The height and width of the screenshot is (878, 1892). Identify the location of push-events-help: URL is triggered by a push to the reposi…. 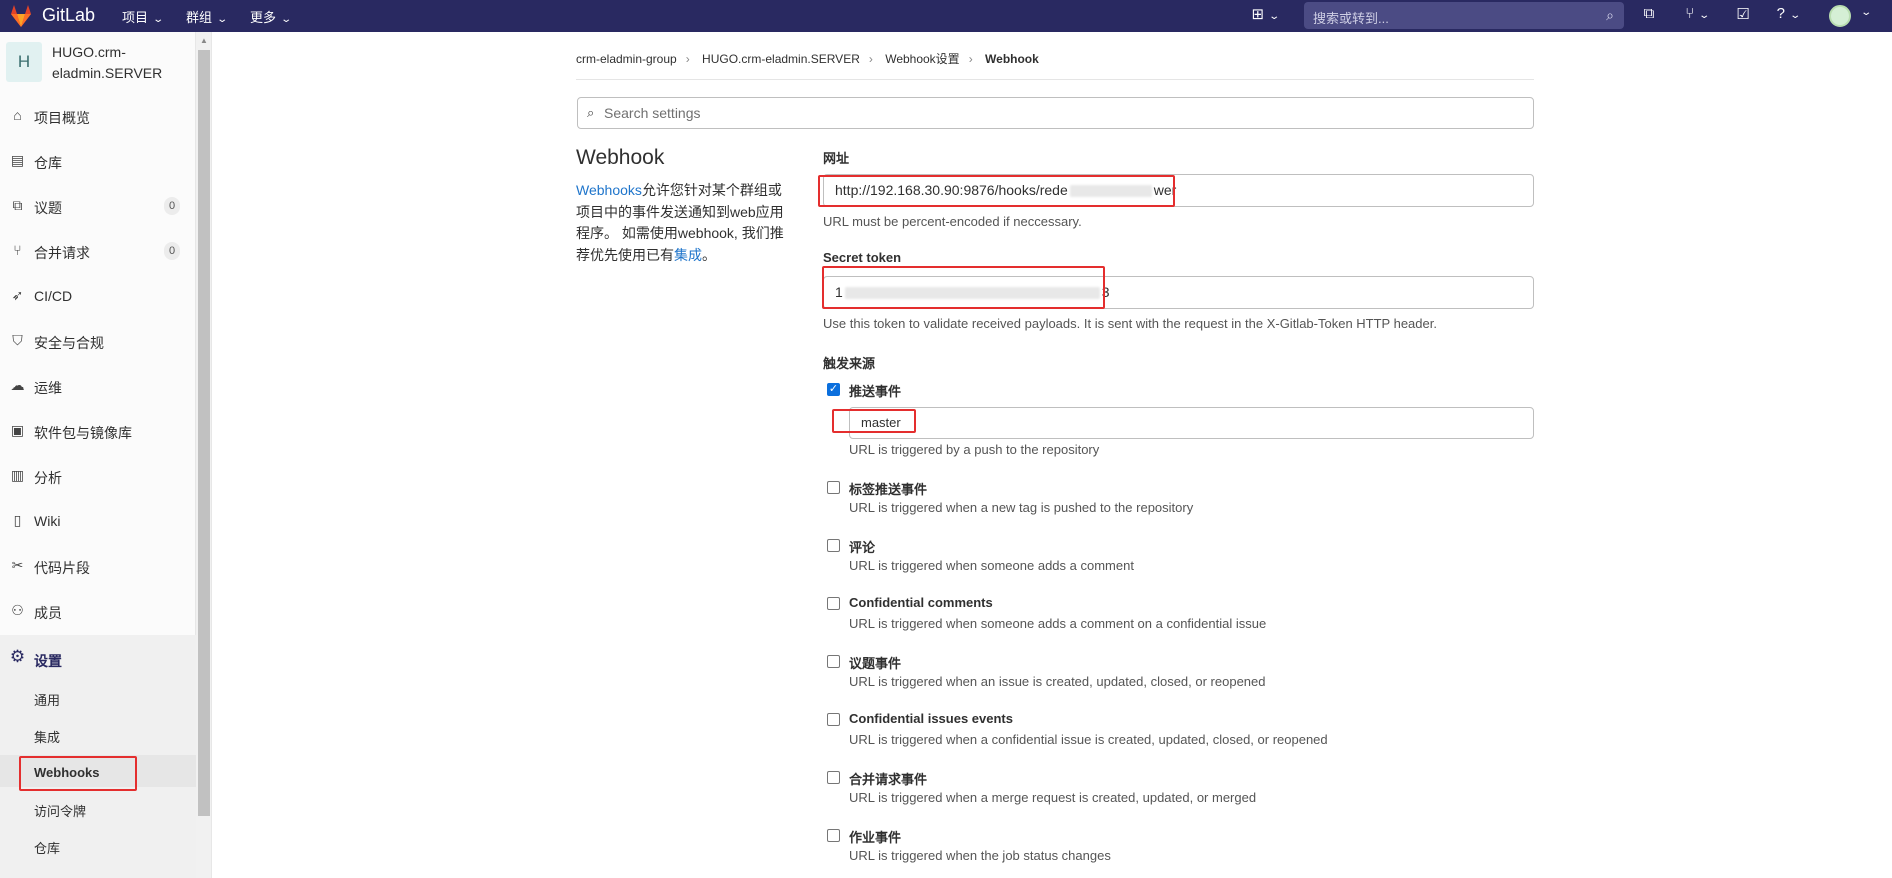
(974, 449).